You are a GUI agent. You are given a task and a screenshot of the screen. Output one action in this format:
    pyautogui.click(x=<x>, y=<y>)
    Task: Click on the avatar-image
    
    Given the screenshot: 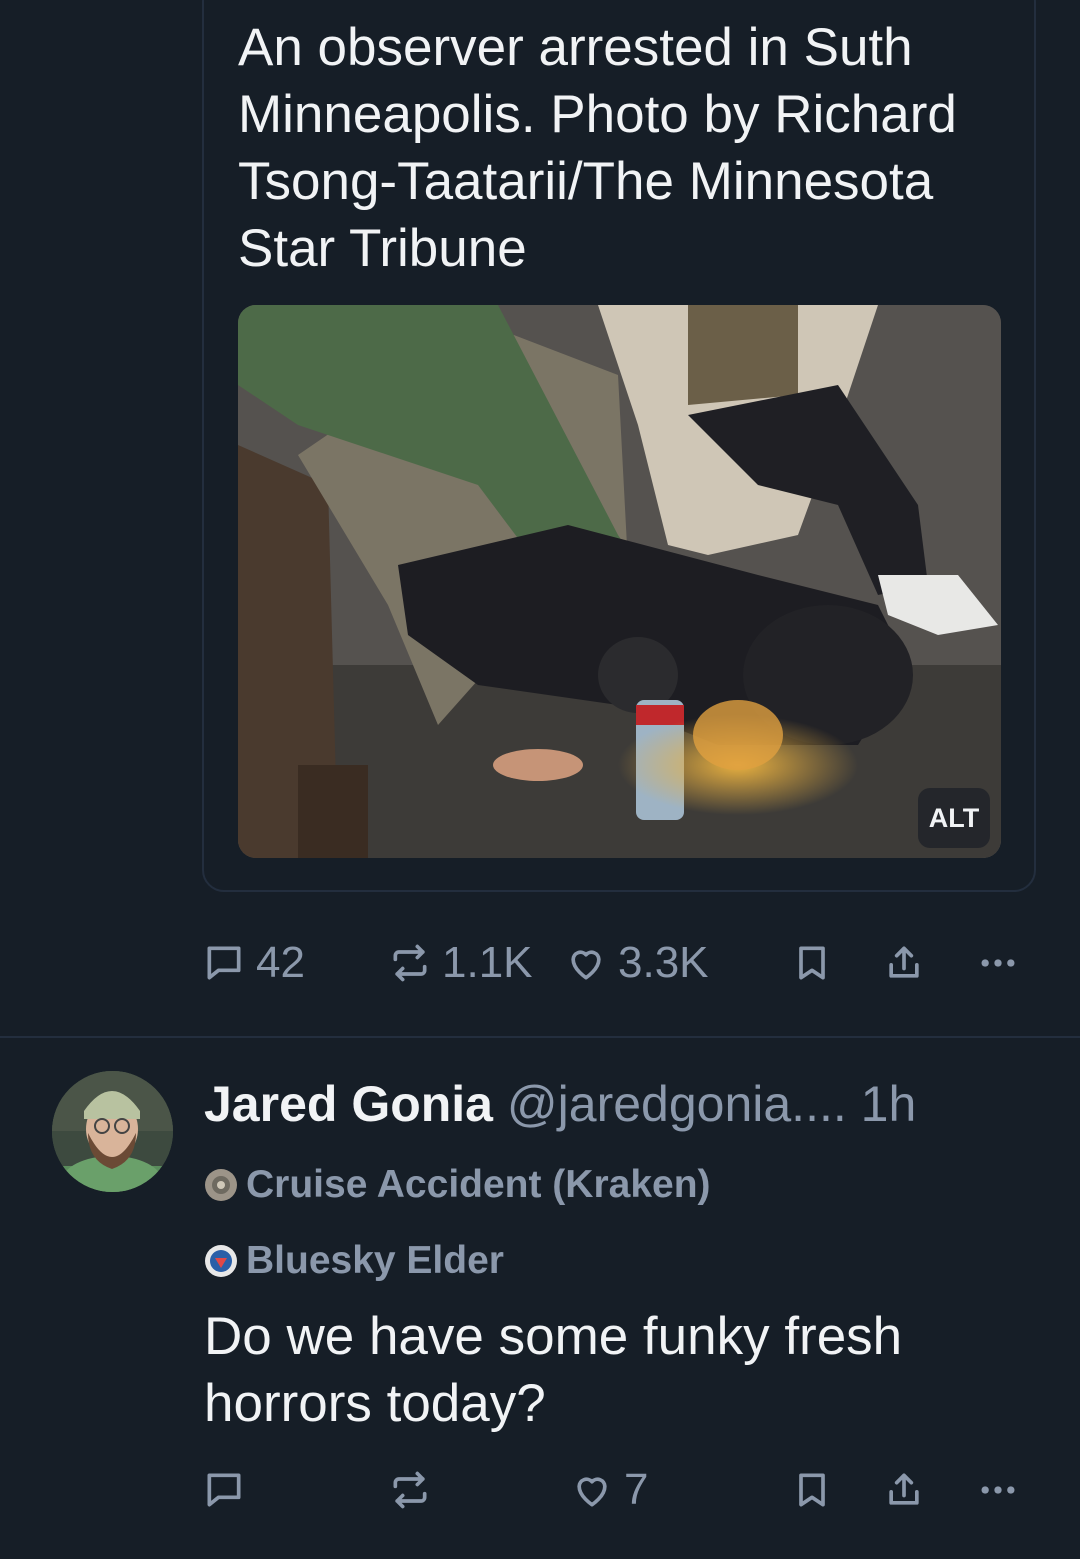 What is the action you would take?
    pyautogui.click(x=112, y=1131)
    